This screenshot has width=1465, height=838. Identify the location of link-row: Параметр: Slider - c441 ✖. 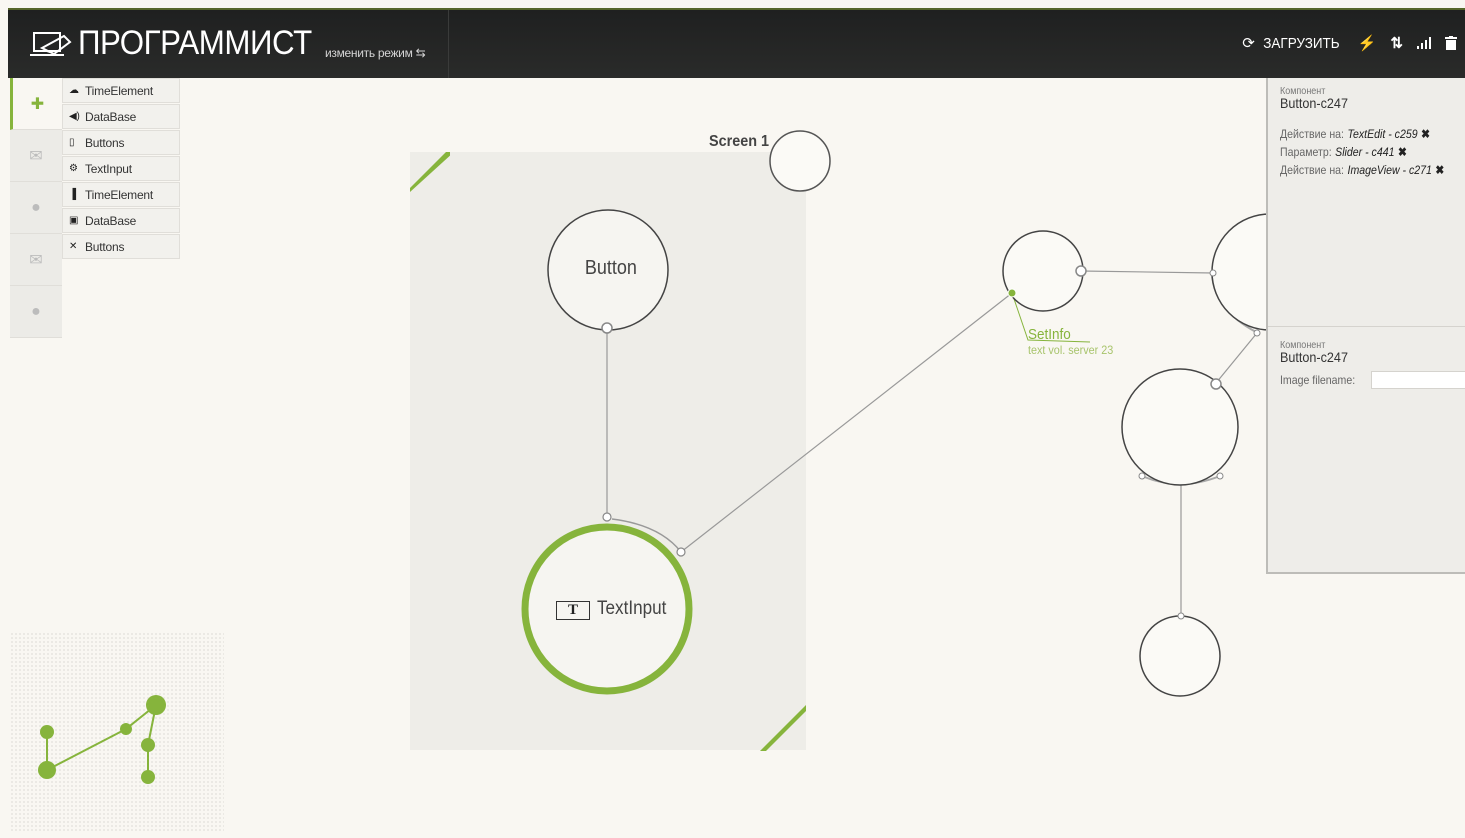
(1361, 152).